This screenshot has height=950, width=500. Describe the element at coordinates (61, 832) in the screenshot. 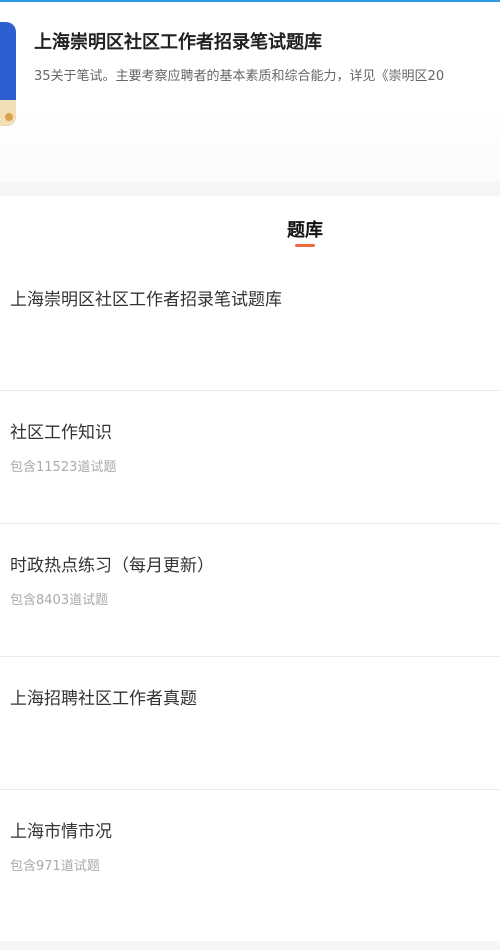

I see `list-item-title: 上海市情市况` at that location.